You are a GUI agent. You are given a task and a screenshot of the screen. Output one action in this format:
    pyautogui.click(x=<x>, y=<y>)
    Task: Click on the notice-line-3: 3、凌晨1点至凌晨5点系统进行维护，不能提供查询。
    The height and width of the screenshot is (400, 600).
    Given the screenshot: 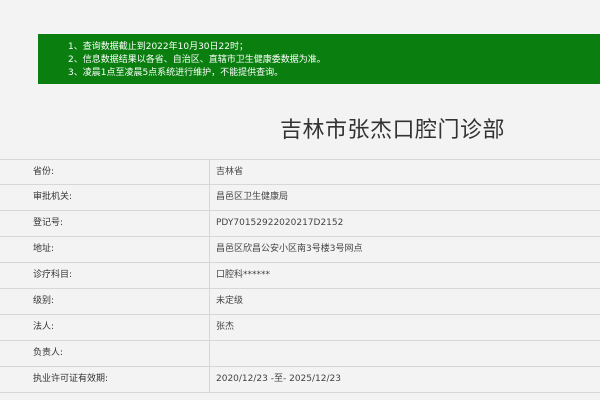 What is the action you would take?
    pyautogui.click(x=176, y=73)
    